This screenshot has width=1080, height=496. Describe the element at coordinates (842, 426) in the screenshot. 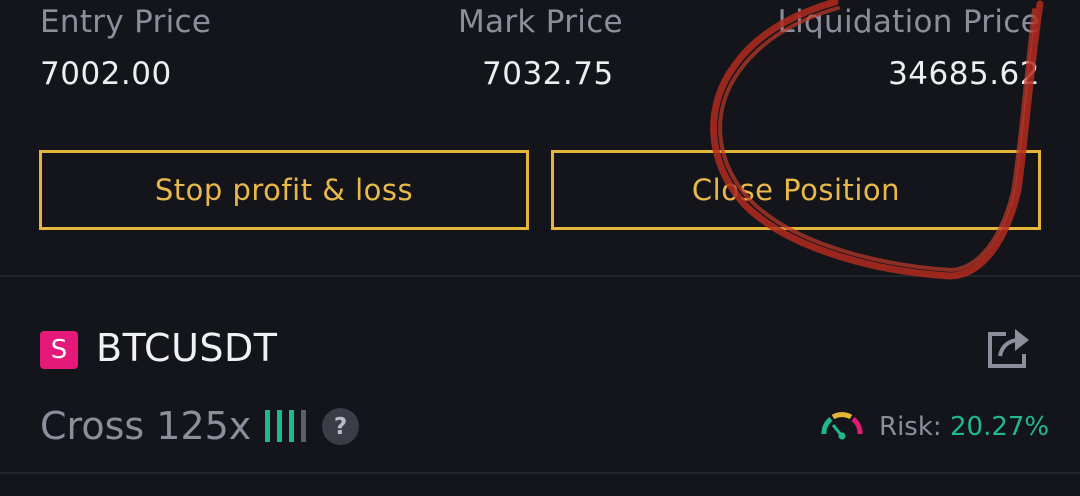

I see `gauge-icon` at that location.